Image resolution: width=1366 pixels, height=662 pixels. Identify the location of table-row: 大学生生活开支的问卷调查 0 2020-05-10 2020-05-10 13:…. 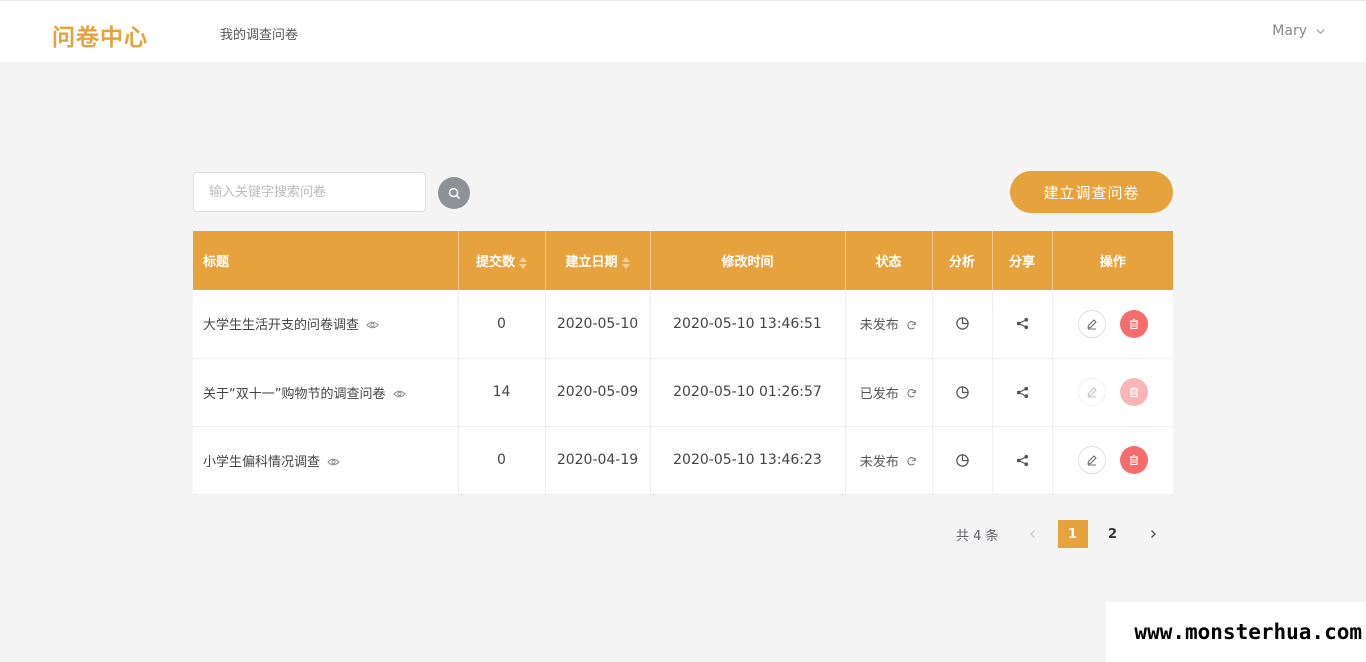
(683, 324).